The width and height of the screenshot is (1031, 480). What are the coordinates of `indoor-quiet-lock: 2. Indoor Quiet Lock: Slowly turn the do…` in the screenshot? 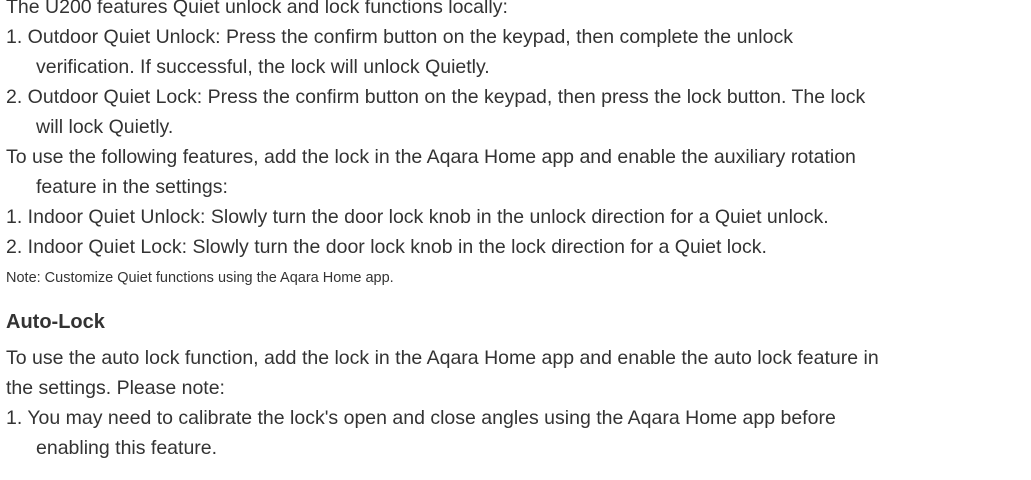 It's located at (386, 247).